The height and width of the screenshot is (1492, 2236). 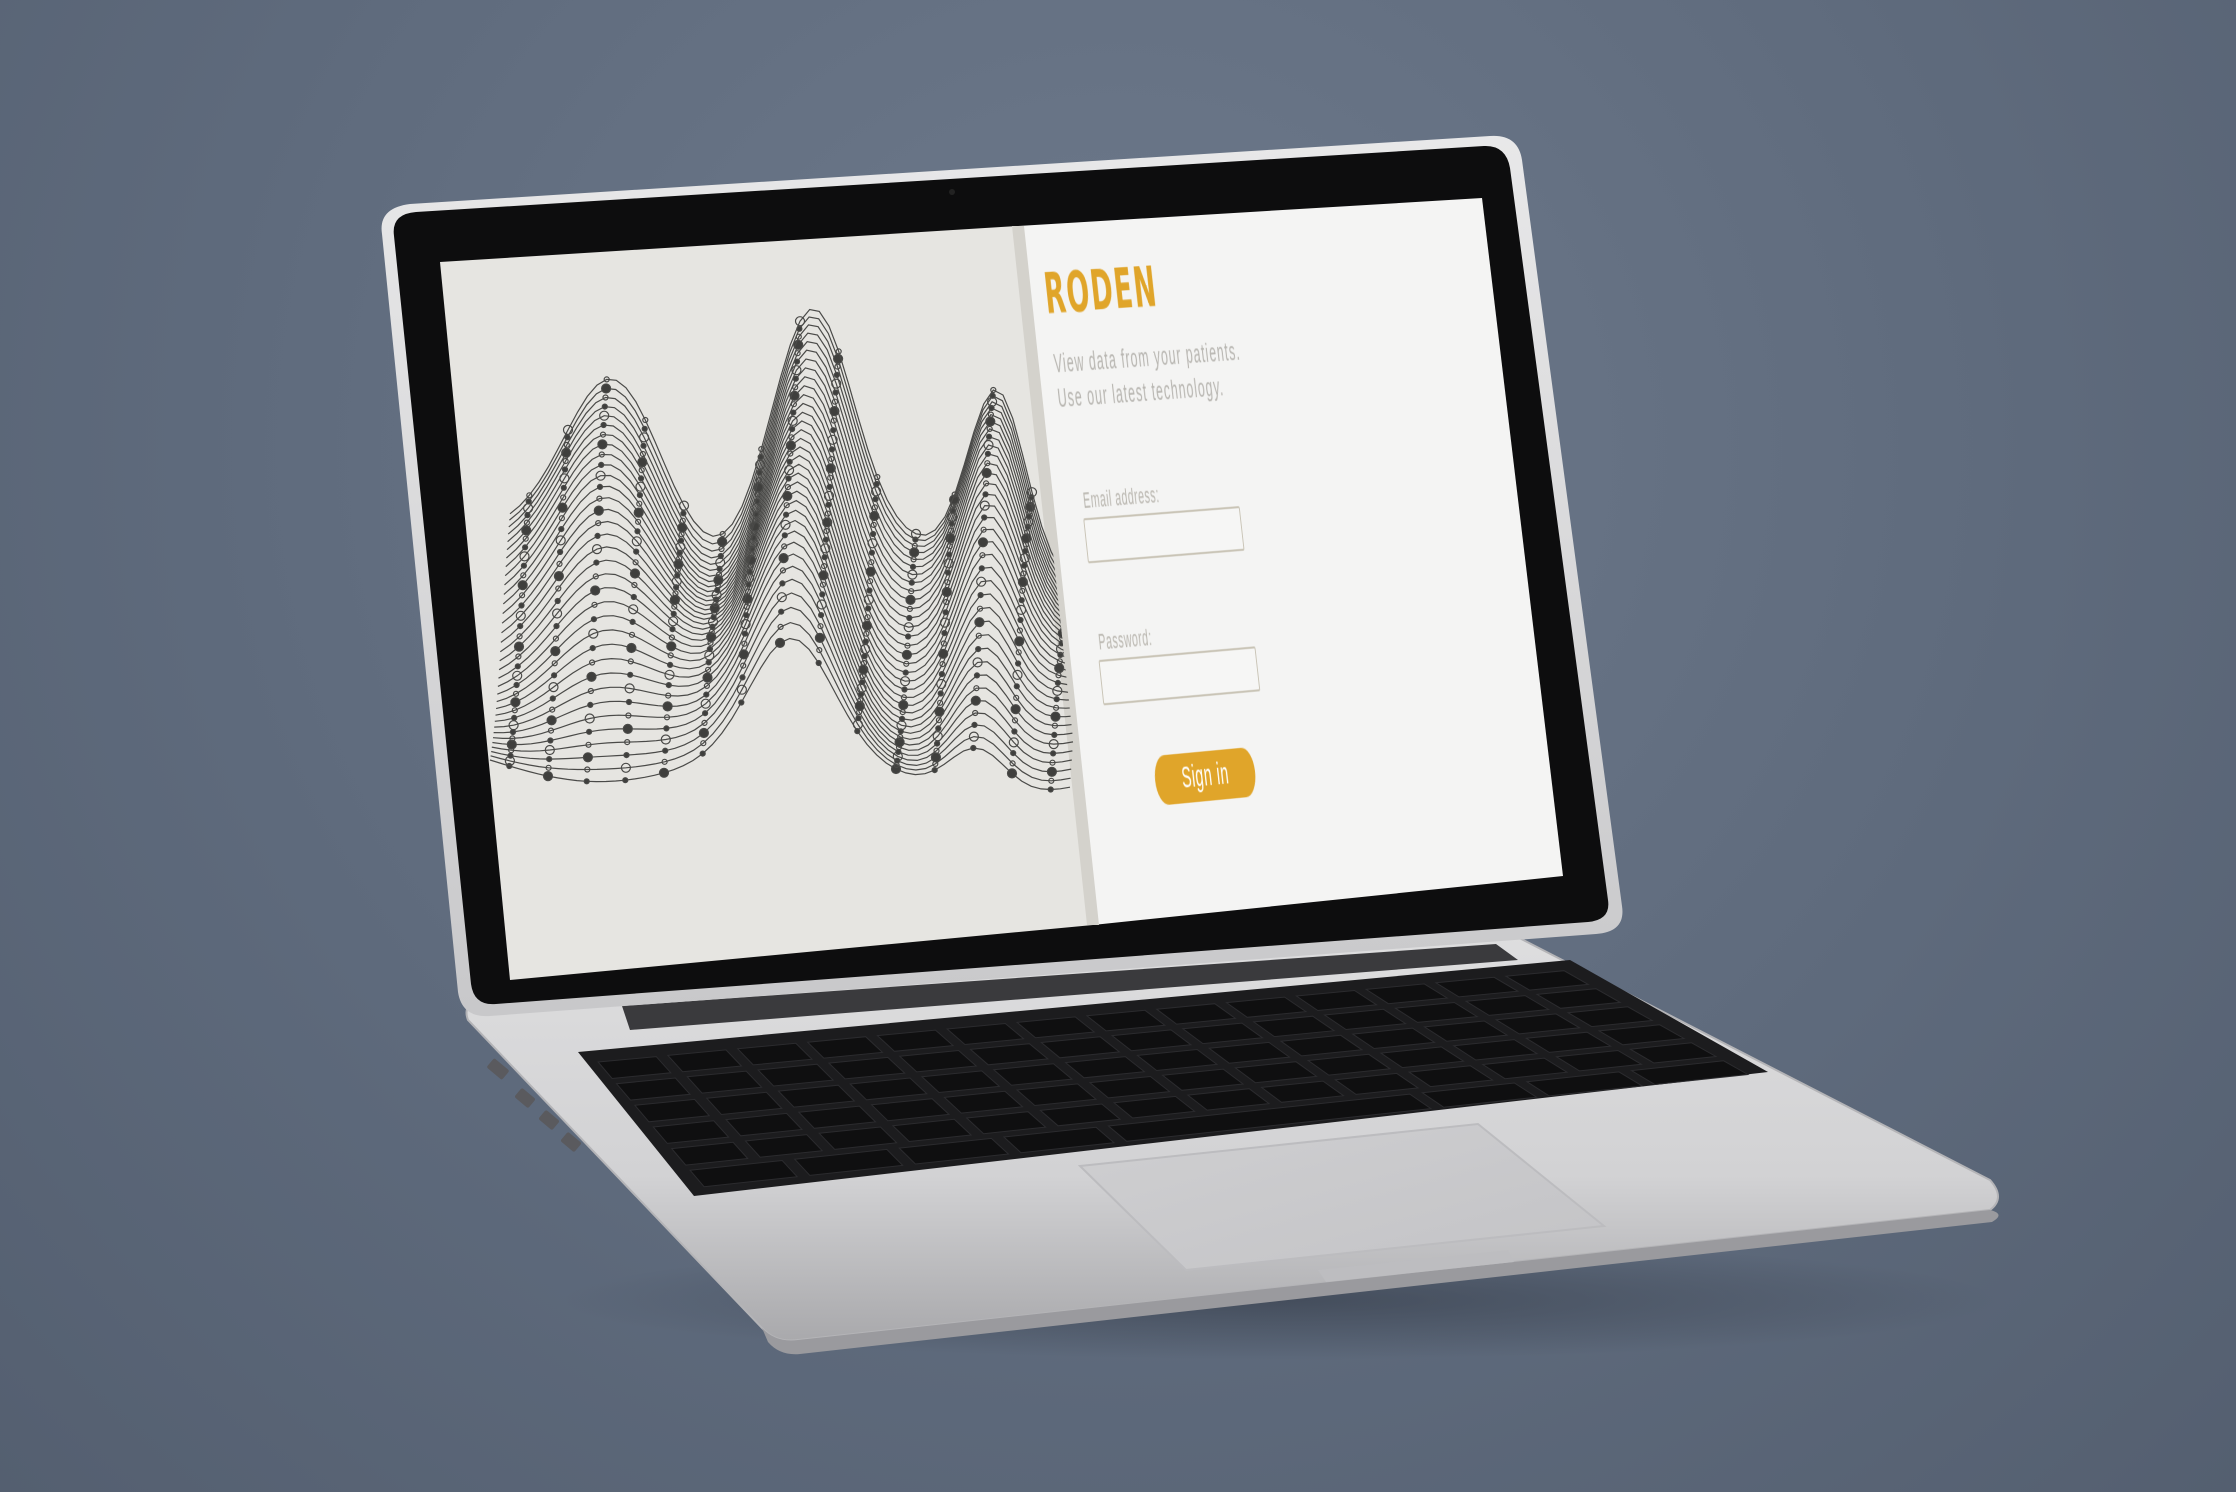 What do you see at coordinates (1205, 776) in the screenshot?
I see `sign-in-button: Sign in` at bounding box center [1205, 776].